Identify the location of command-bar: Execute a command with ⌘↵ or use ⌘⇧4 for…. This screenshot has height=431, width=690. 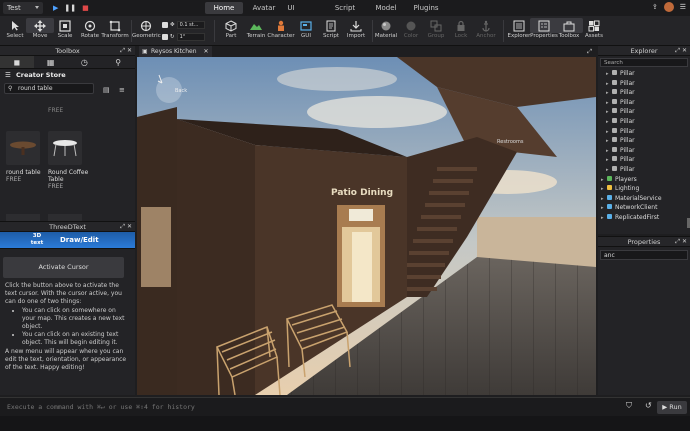
(345, 406).